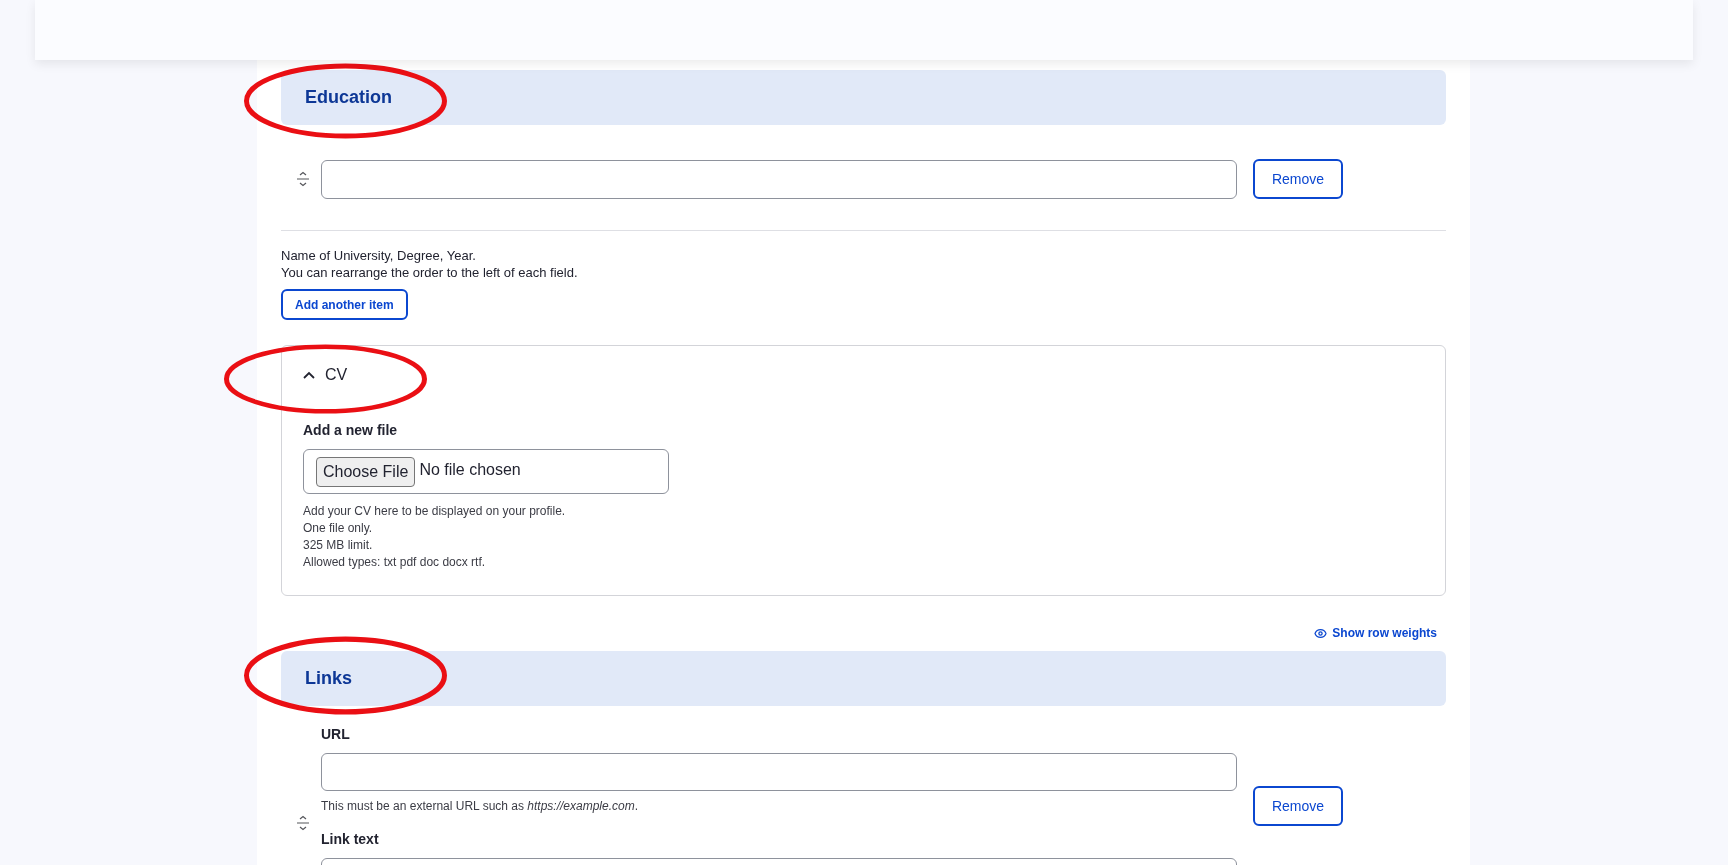 Image resolution: width=1728 pixels, height=865 pixels. What do you see at coordinates (366, 471) in the screenshot?
I see `choose-file-button: Choose File` at bounding box center [366, 471].